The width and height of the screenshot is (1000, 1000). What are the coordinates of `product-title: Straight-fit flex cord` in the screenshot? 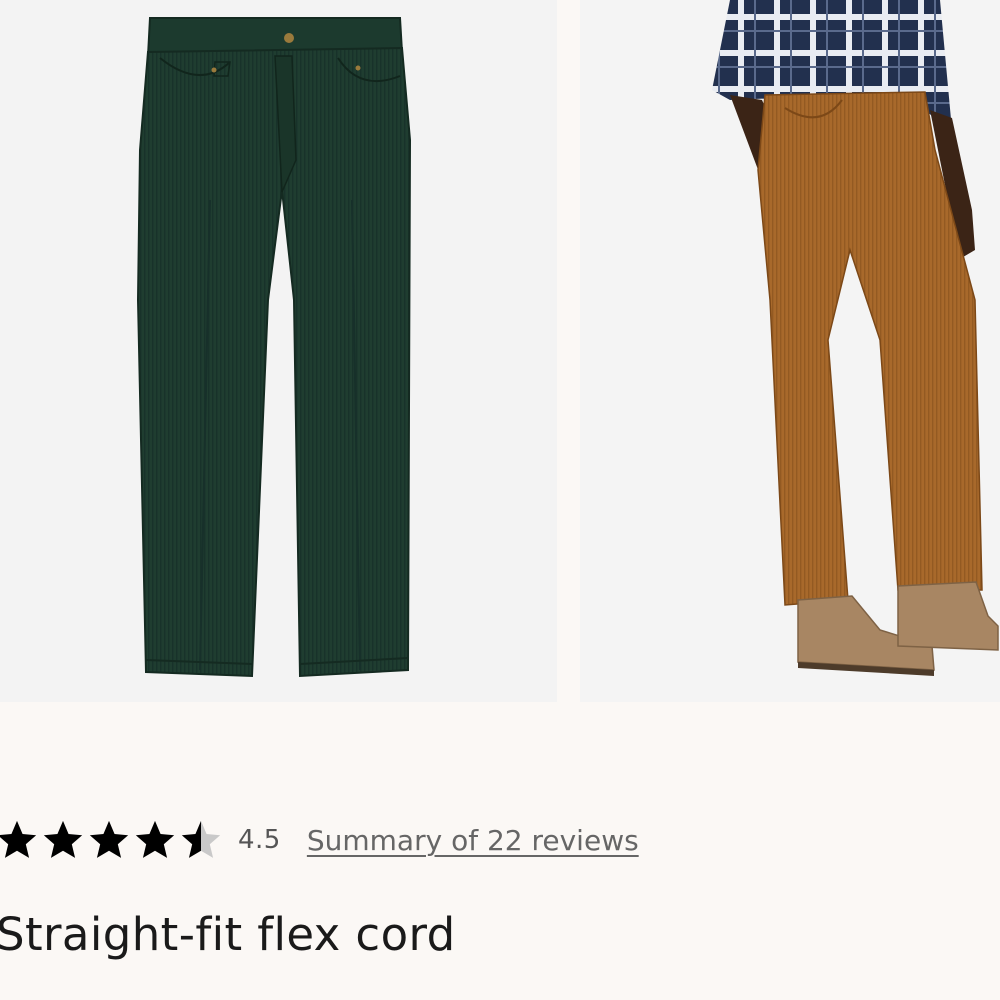 It's located at (228, 934).